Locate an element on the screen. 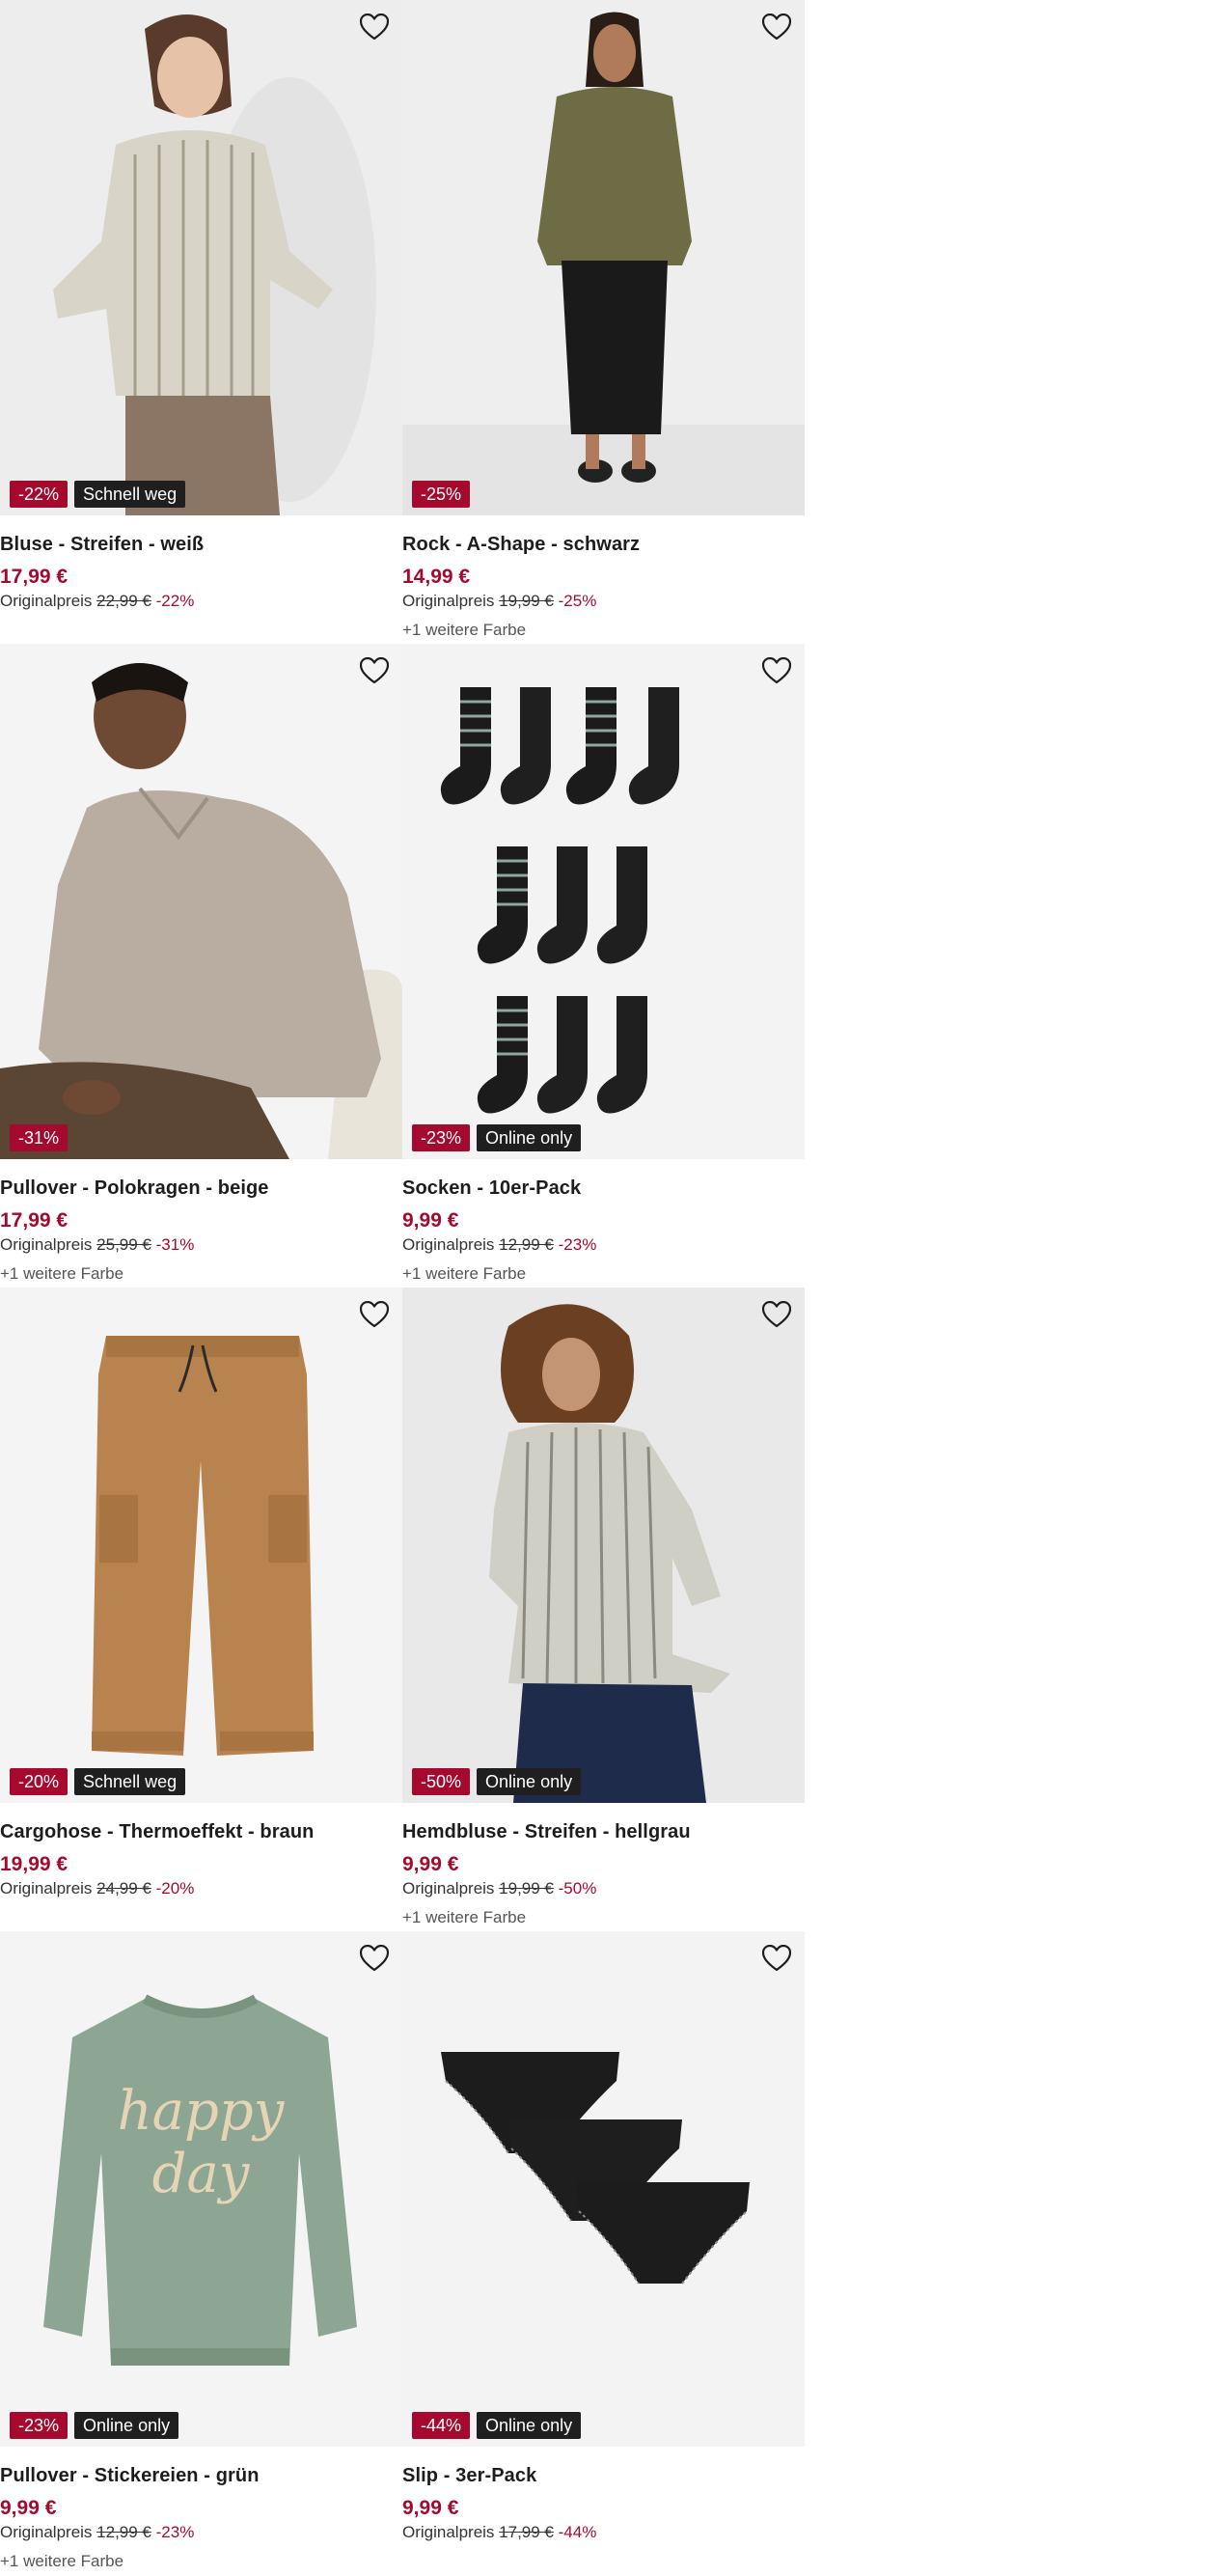  badge-group: -22% Schnell weg is located at coordinates (98, 494).